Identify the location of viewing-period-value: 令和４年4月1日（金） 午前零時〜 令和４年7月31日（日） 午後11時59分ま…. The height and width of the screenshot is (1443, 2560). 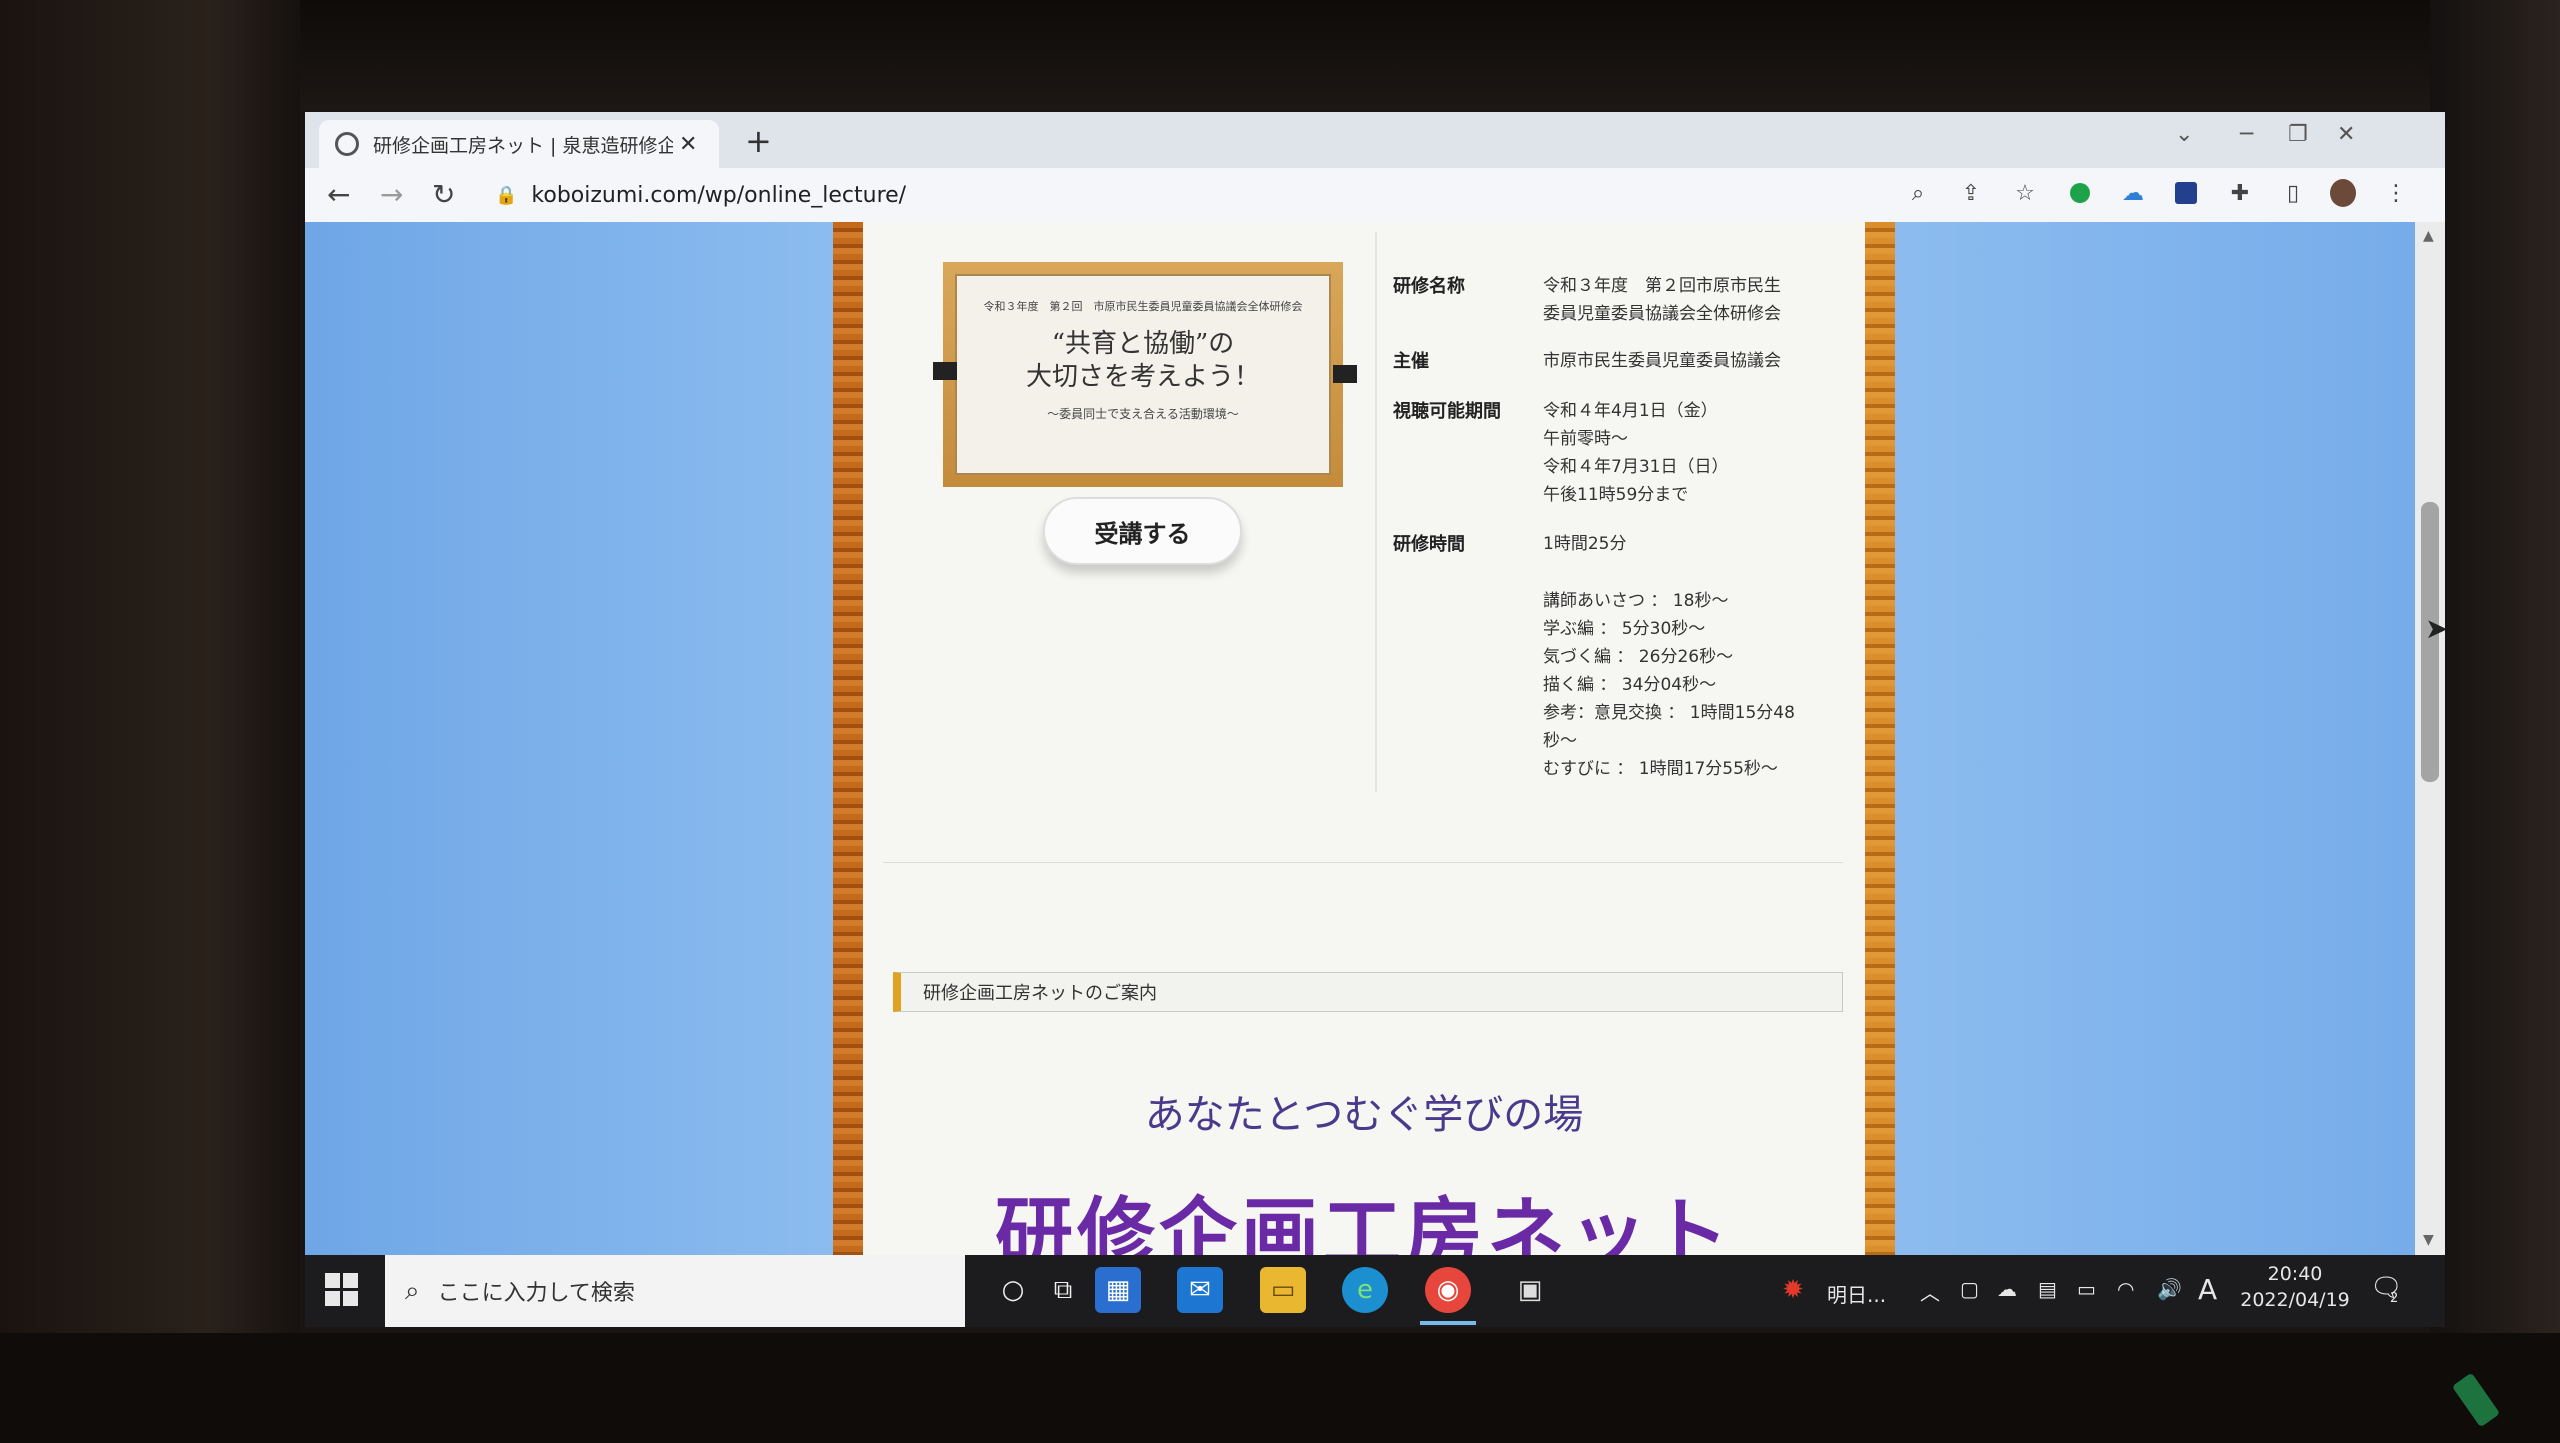
(1683, 453).